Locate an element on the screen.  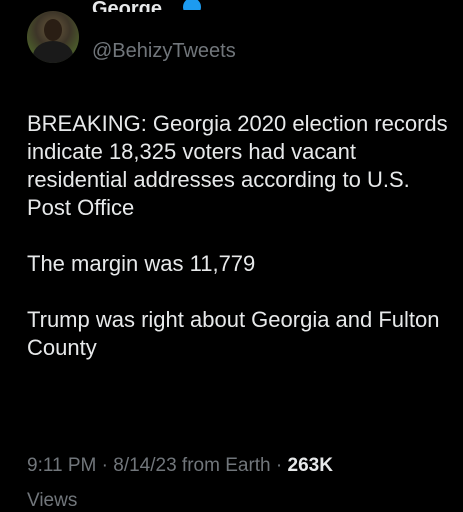
tweet-meta: 9:11 PM · 8/14/23 from Earth · 263K is located at coordinates (180, 466).